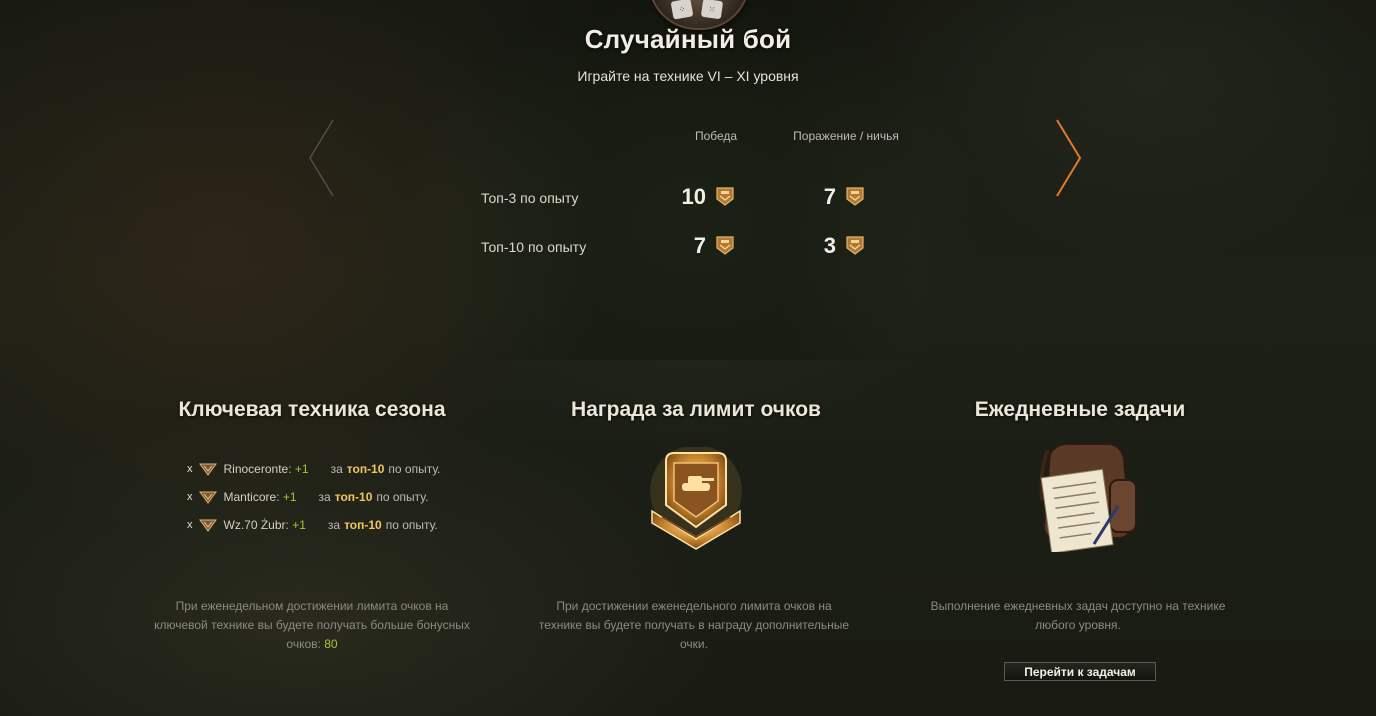 This screenshot has width=1376, height=716. Describe the element at coordinates (1080, 671) in the screenshot. I see `go-to-tasks-button: Перейти к задачам` at that location.